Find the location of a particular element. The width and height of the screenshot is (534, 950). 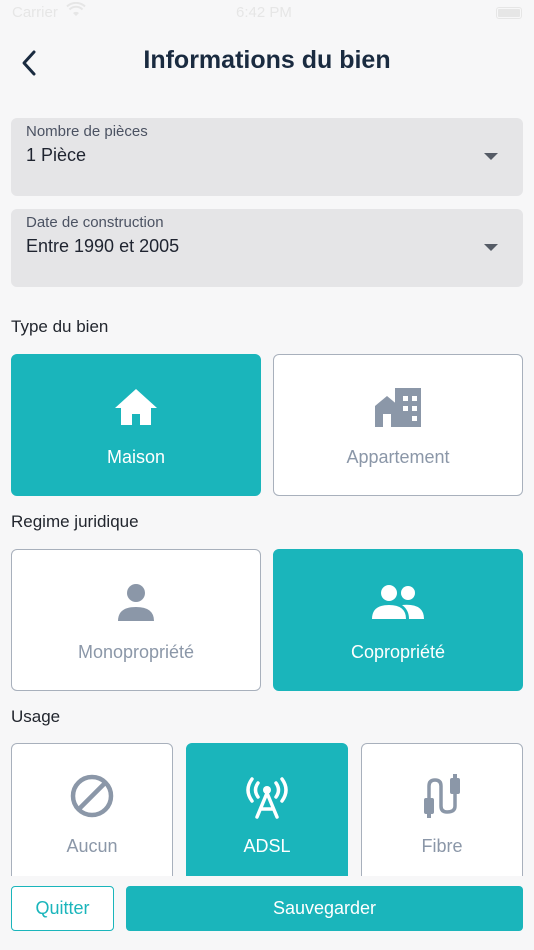

construction-date-value: Entre 1990 et 2005 is located at coordinates (103, 246).